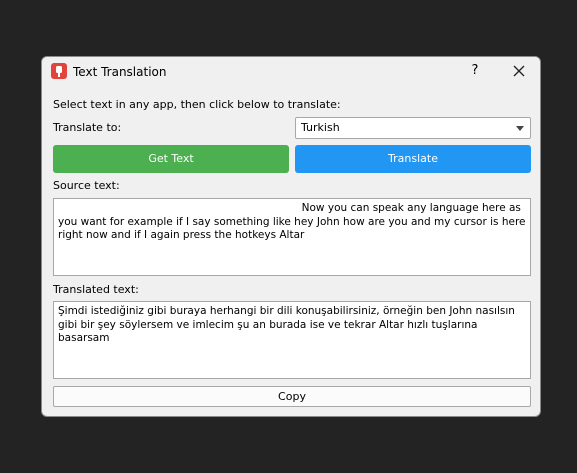  Describe the element at coordinates (413, 128) in the screenshot. I see `language-select: Turkish` at that location.